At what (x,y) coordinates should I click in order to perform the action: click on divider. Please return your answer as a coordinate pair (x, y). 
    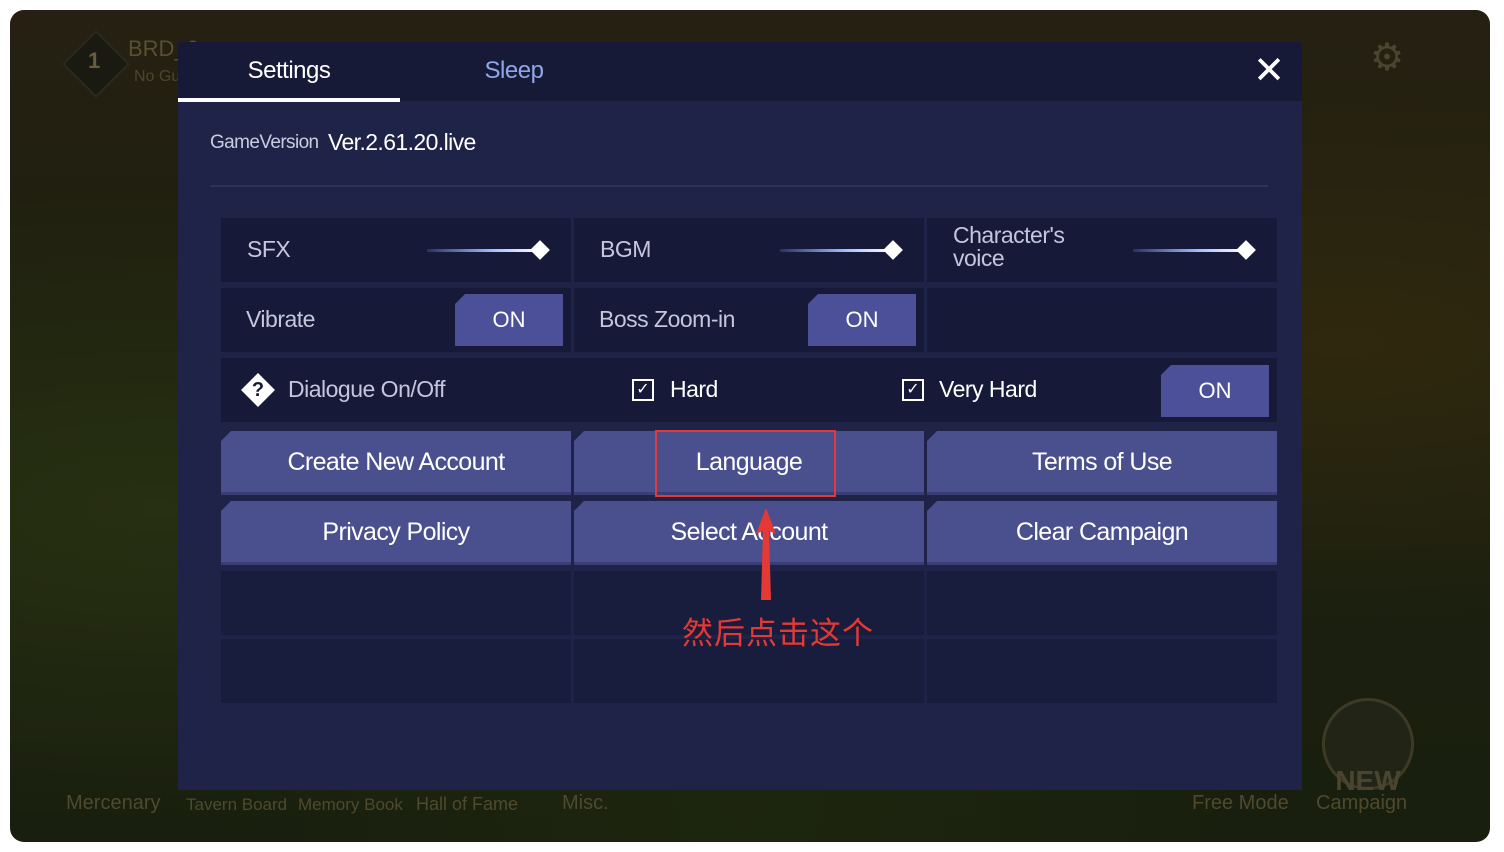
    Looking at the image, I should click on (739, 186).